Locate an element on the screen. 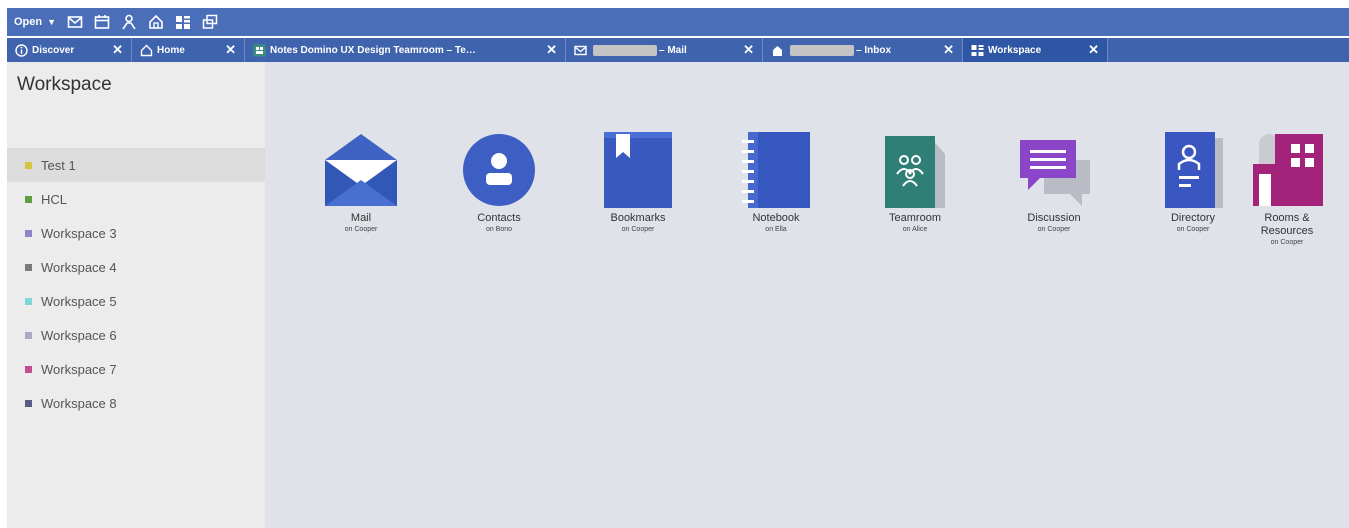 The height and width of the screenshot is (528, 1349). tab-label: Workspace is located at coordinates (1015, 50).